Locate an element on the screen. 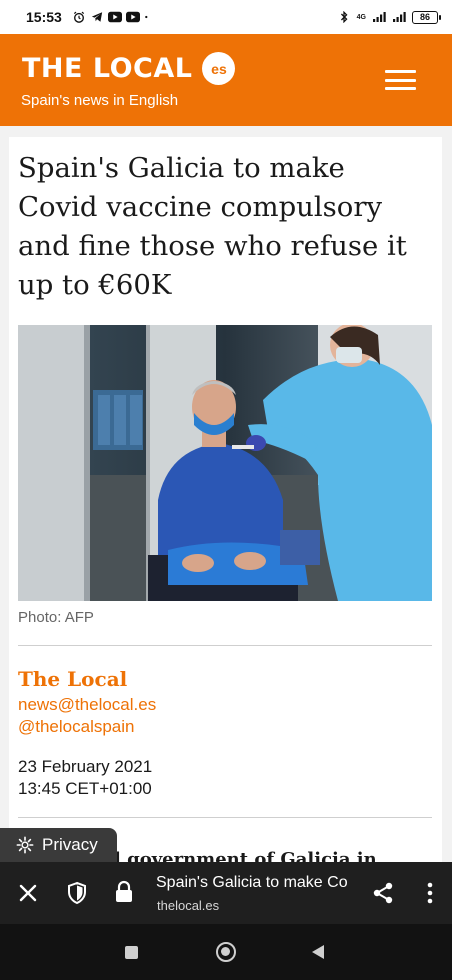 The width and height of the screenshot is (452, 980). author-name: The Local is located at coordinates (72, 679).